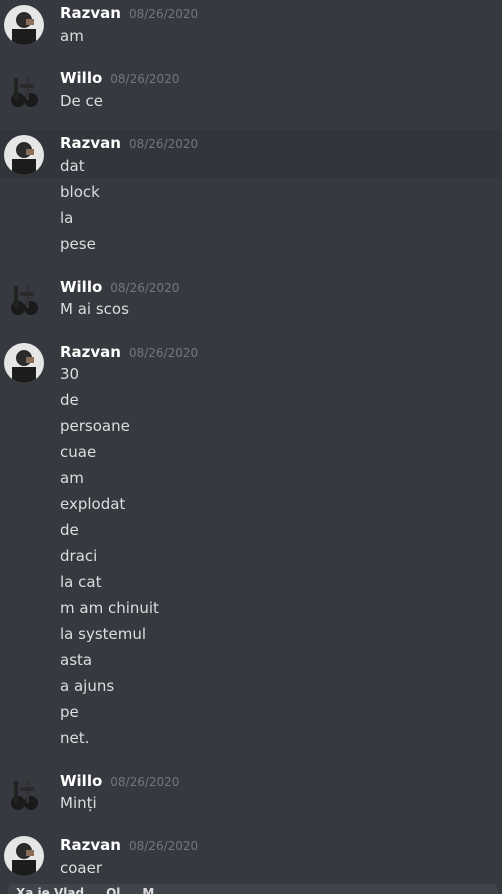 The height and width of the screenshot is (894, 502). I want to click on message-group: Willo 08/26/2020 De ce, so click(251, 93).